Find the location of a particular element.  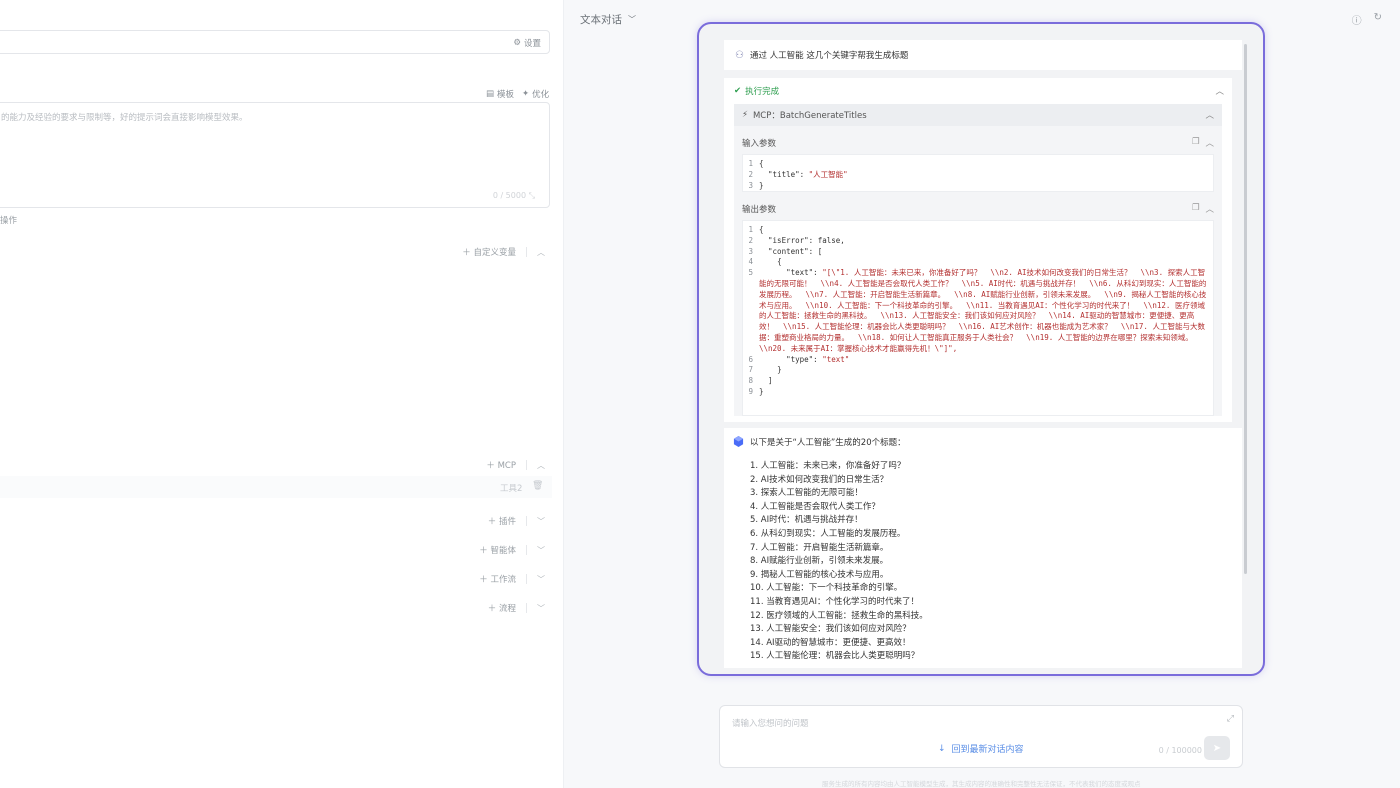

plugin-row: ＋ 插件 ﹀ is located at coordinates (516, 521).